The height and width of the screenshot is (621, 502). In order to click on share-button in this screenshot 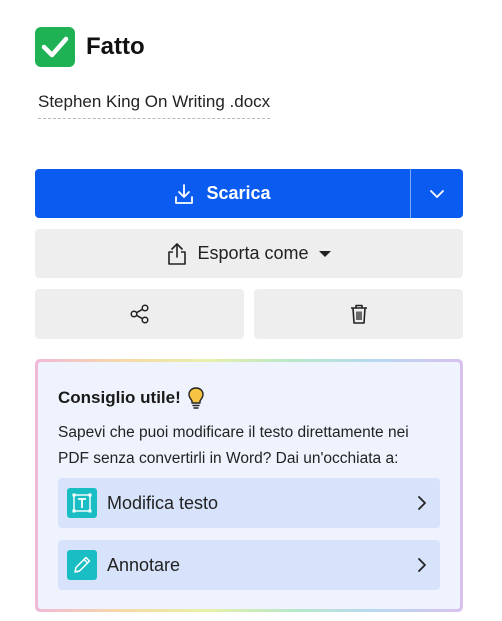, I will do `click(139, 314)`.